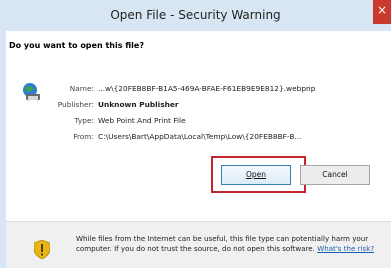 This screenshot has width=391, height=268. I want to click on close-icon: ×, so click(382, 10).